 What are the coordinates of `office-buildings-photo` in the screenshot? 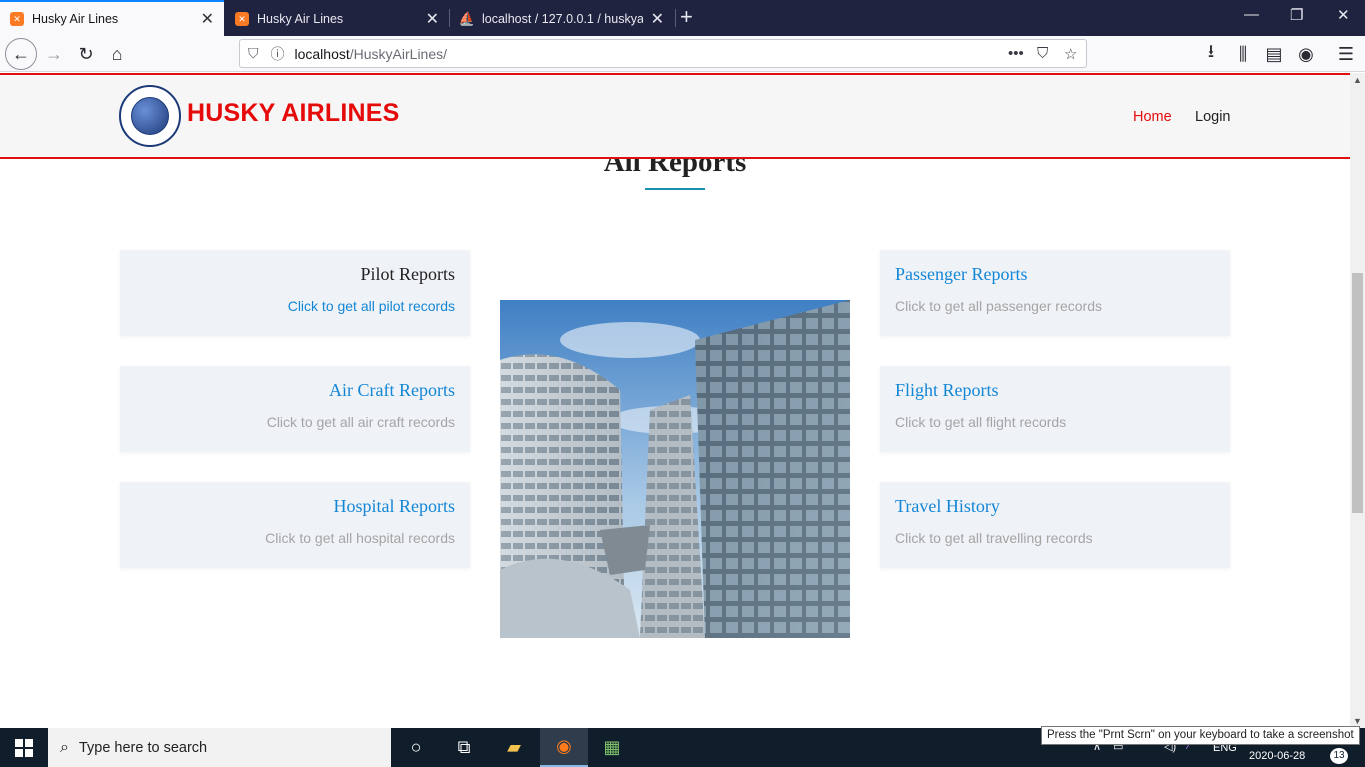 It's located at (675, 469).